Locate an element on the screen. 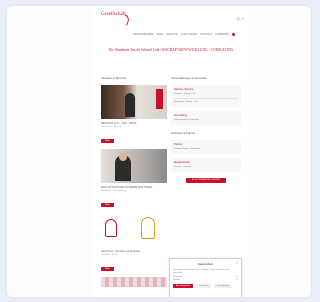 Image resolution: width=320 pixels, height=302 pixels. events-box-line: Informationen & Formular is located at coordinates (206, 120).